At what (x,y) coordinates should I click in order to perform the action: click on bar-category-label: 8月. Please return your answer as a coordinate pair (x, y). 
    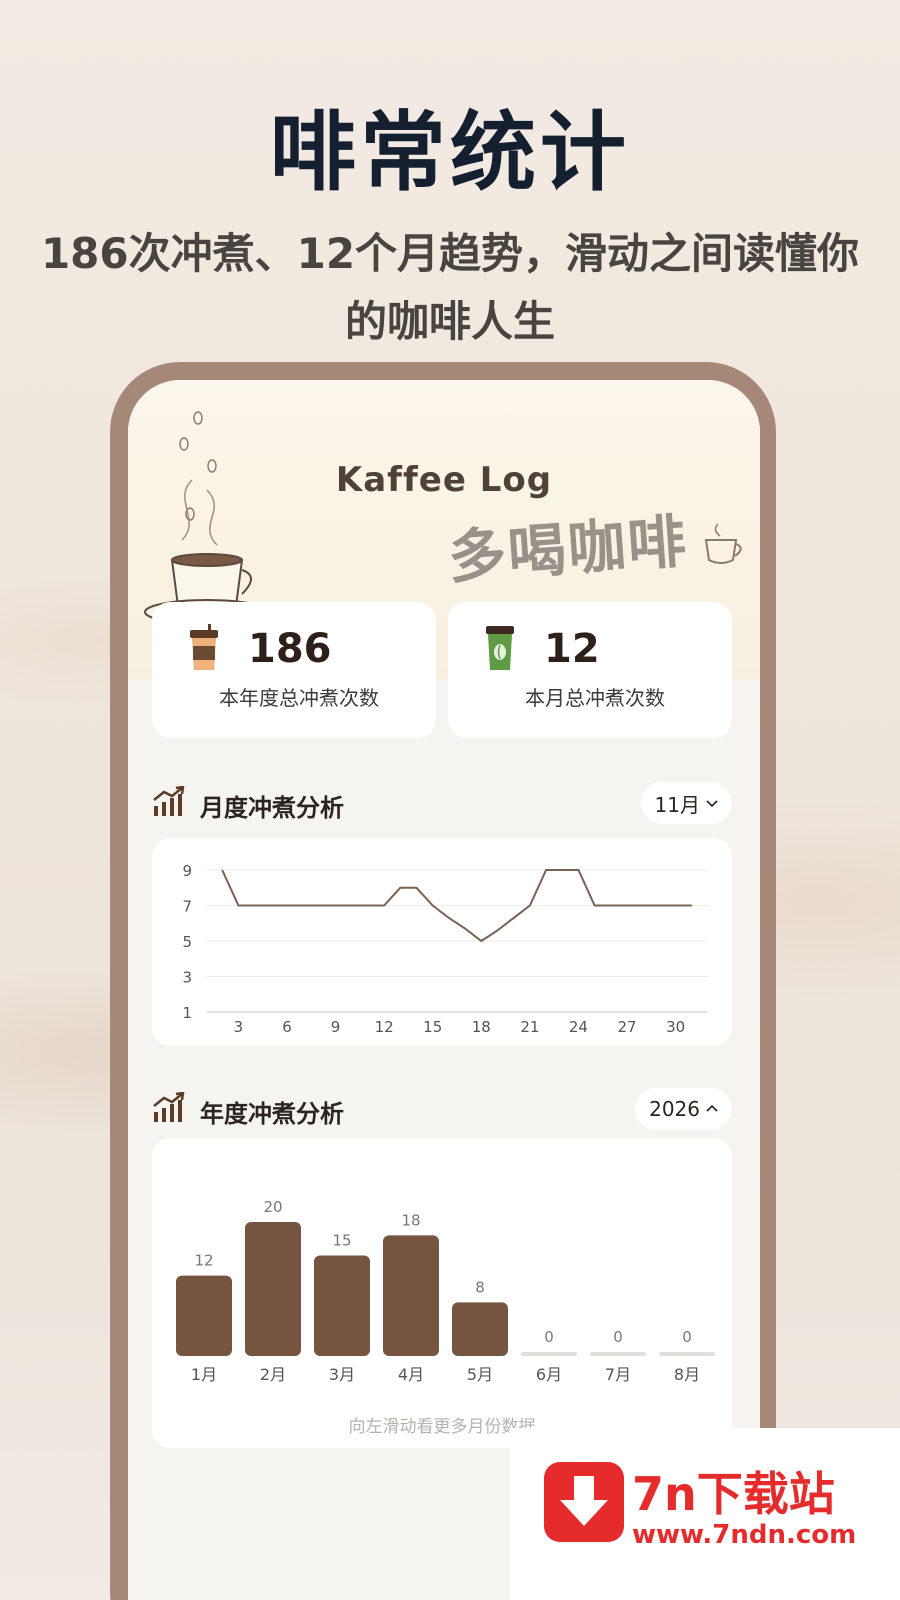
    Looking at the image, I should click on (687, 1374).